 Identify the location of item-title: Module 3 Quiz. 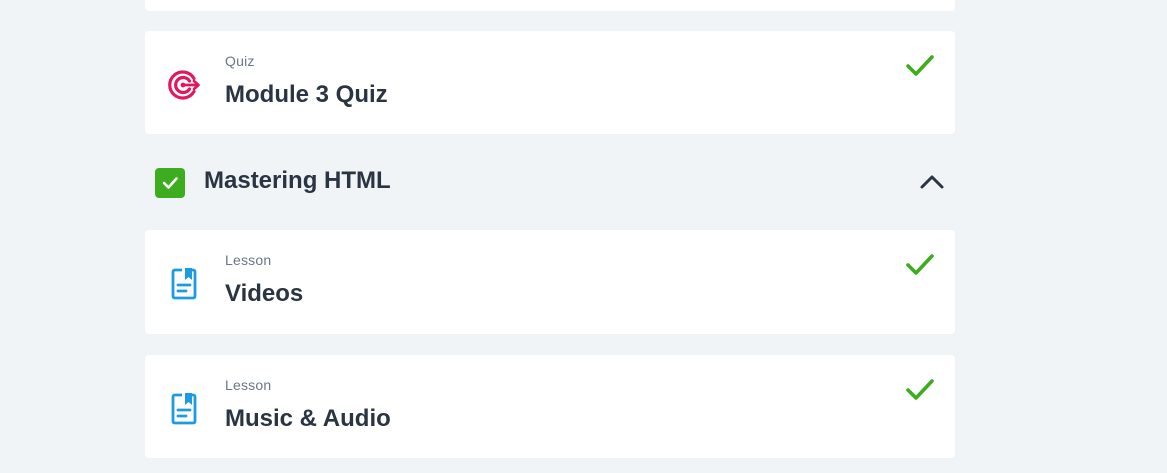
(306, 95).